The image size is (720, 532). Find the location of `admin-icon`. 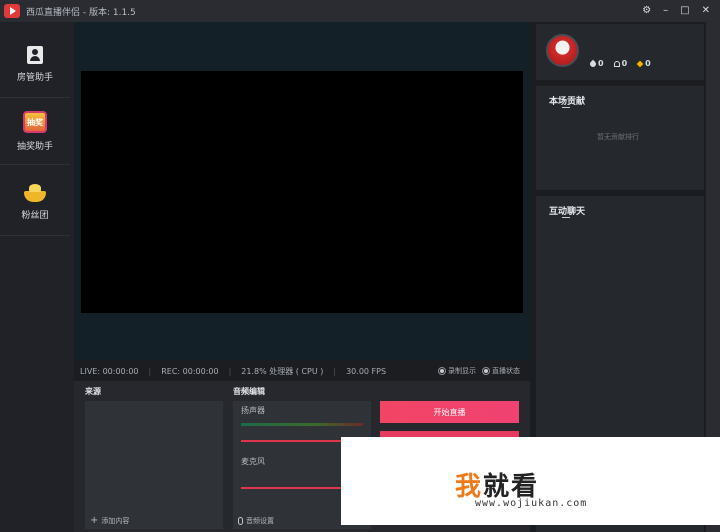

admin-icon is located at coordinates (35, 55).